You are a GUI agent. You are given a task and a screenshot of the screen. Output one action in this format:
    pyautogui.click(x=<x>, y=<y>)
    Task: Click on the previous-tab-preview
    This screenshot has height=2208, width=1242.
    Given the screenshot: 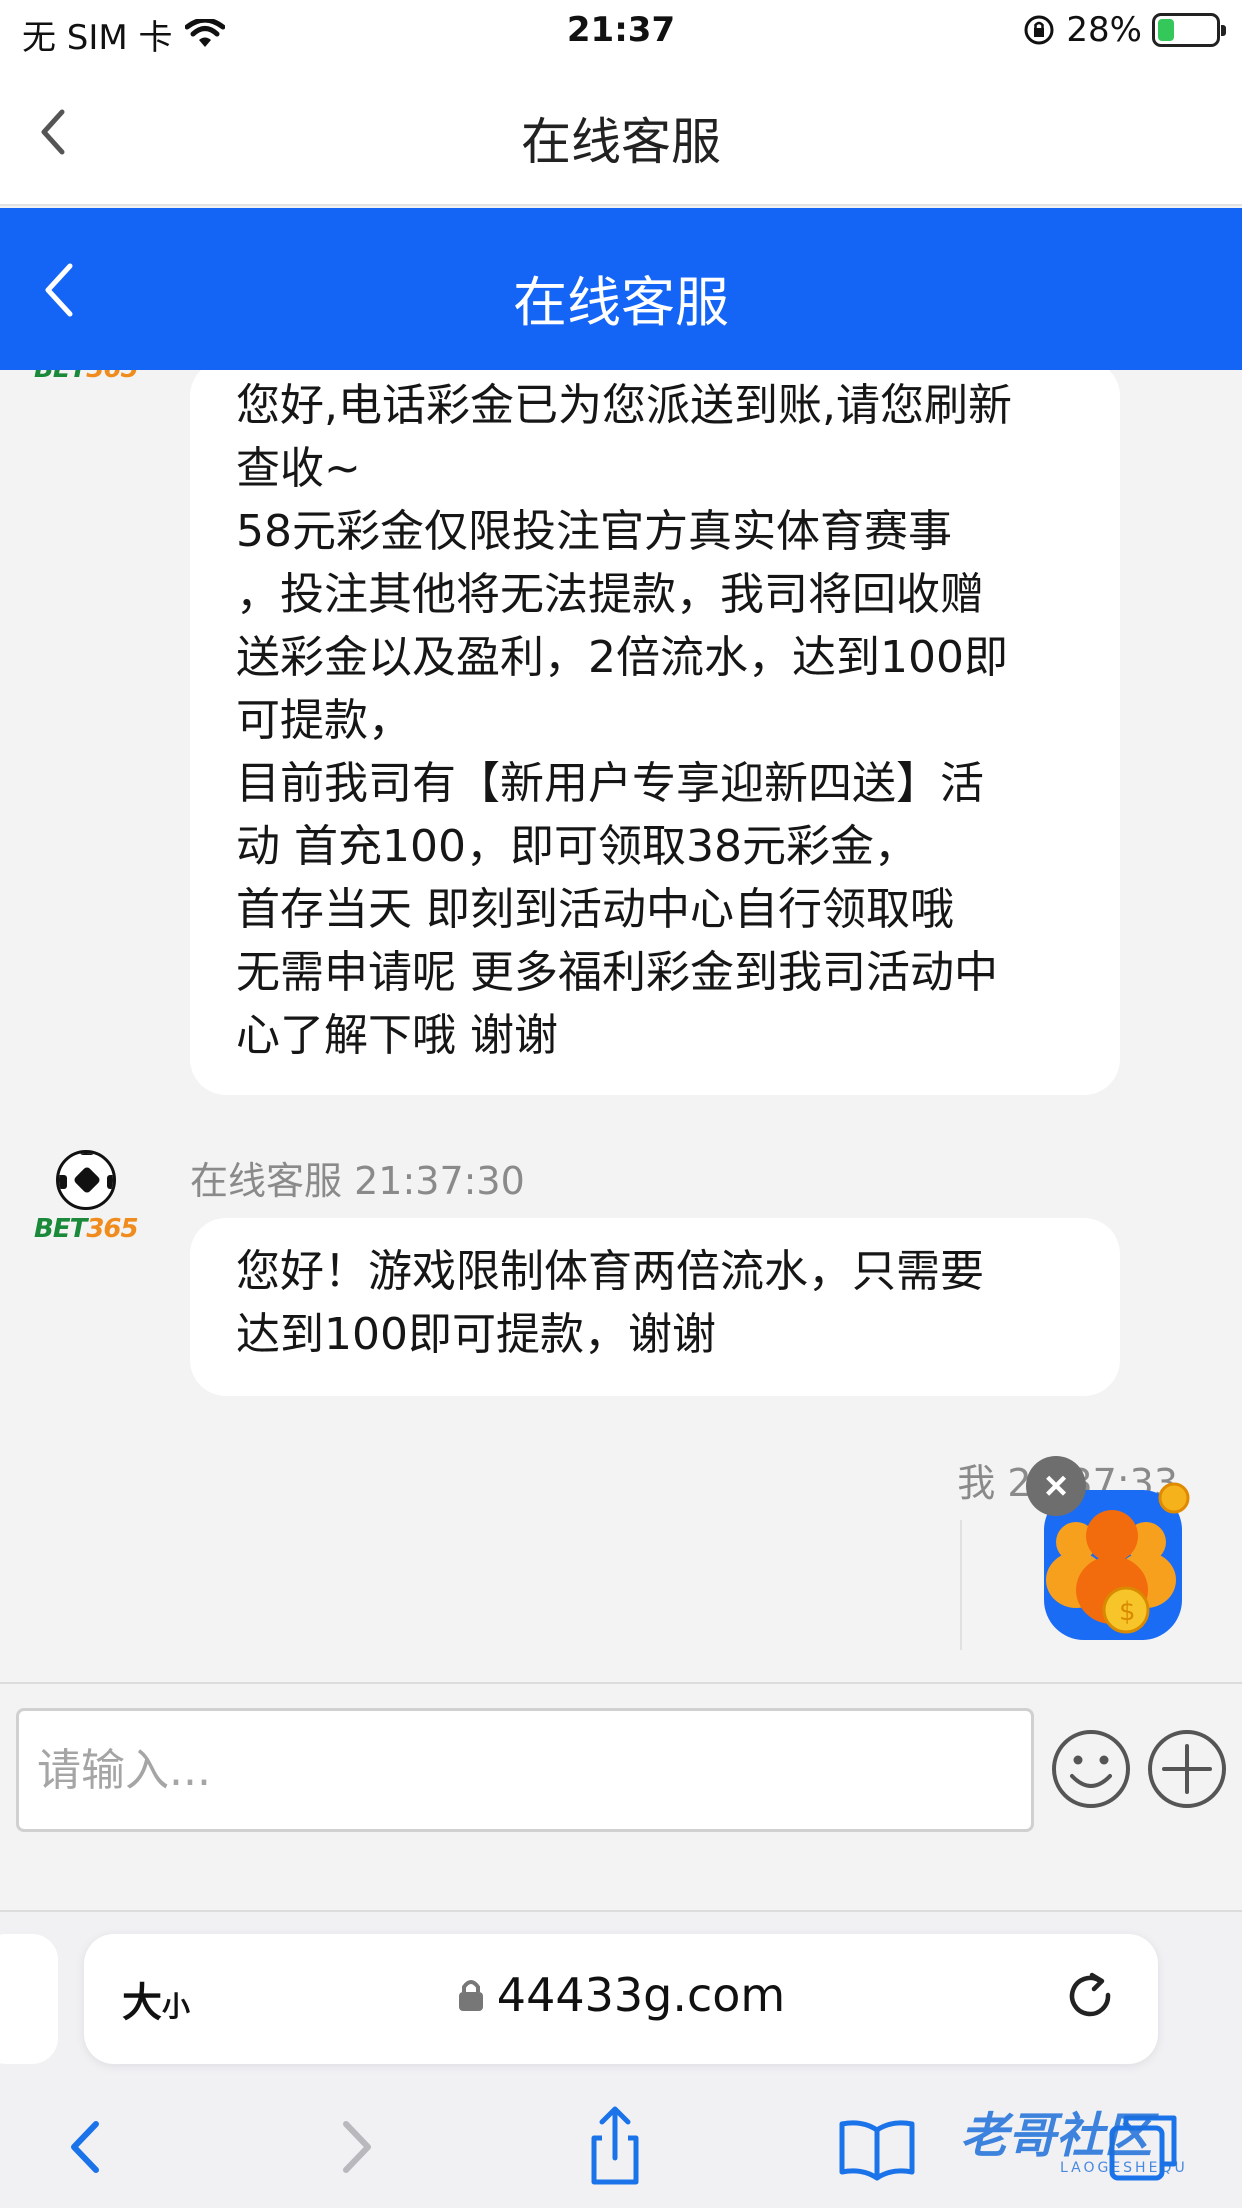 What is the action you would take?
    pyautogui.click(x=29, y=1999)
    